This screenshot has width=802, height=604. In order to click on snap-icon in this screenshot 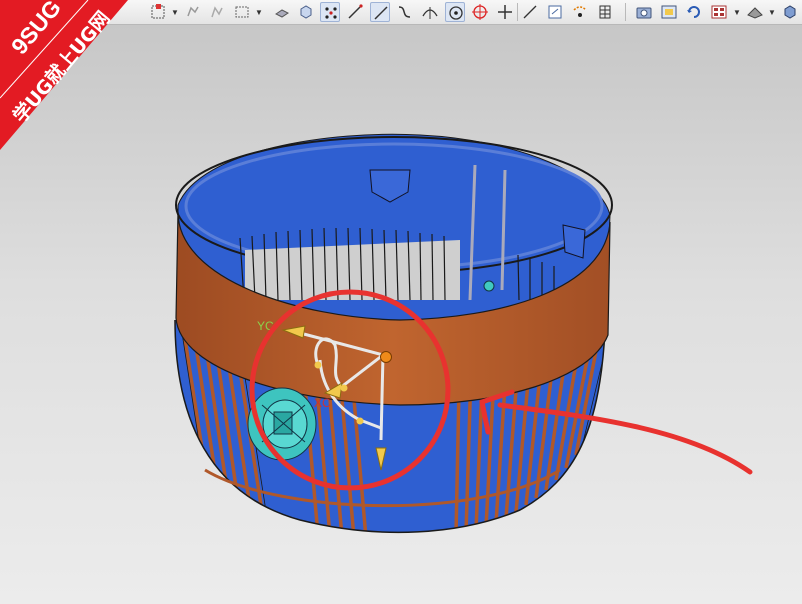, I will do `click(158, 12)`.